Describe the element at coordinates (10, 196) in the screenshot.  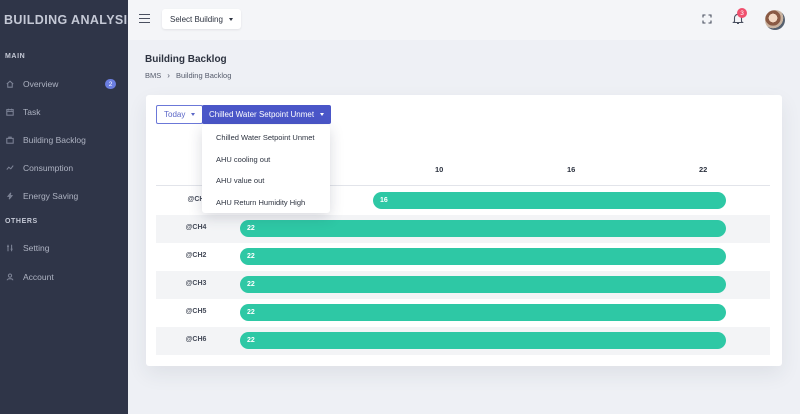
I see `bolt-icon` at that location.